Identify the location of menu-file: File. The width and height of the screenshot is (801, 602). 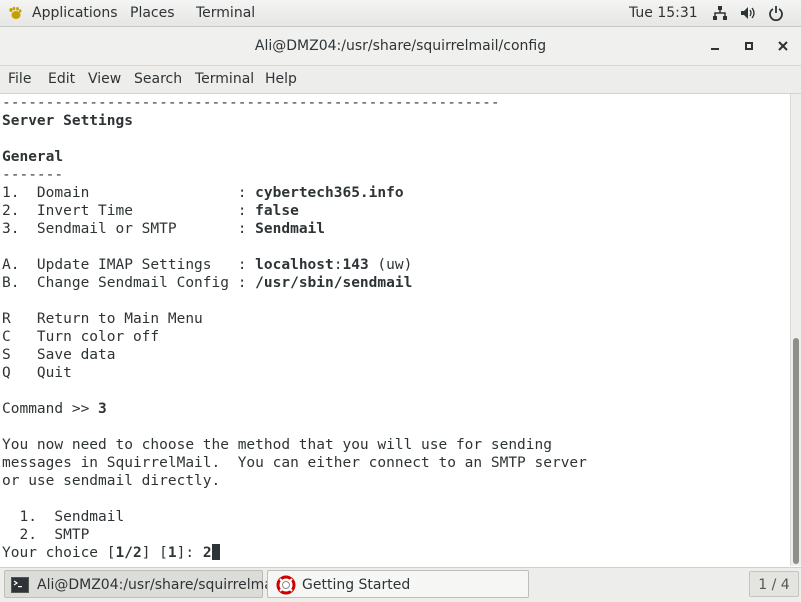
(19, 79).